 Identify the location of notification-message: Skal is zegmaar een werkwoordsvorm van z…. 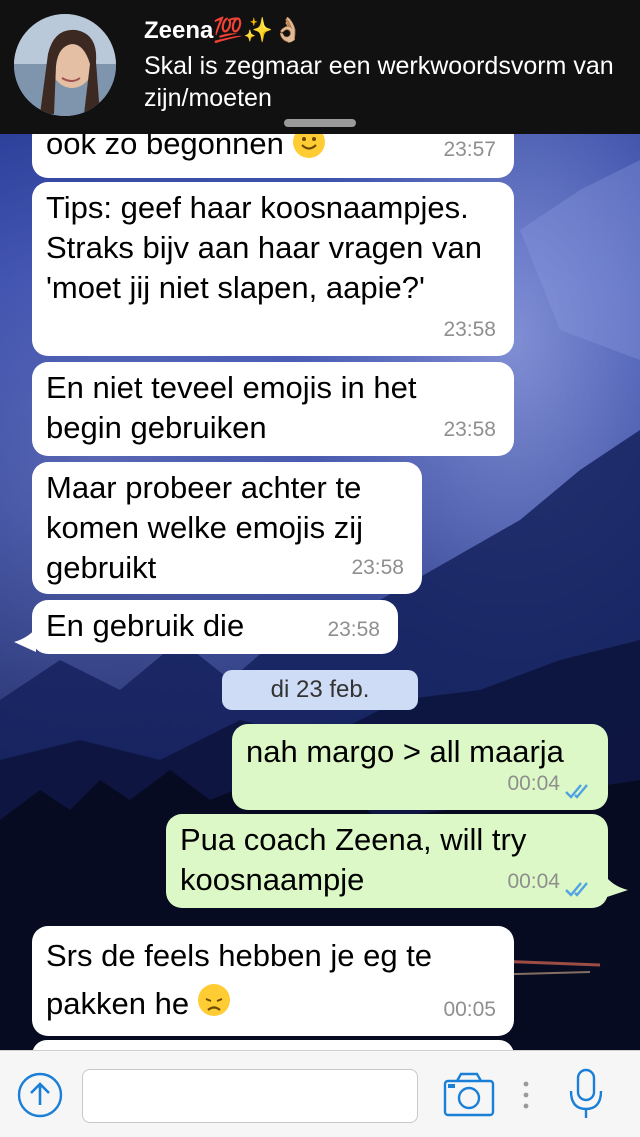
(379, 82).